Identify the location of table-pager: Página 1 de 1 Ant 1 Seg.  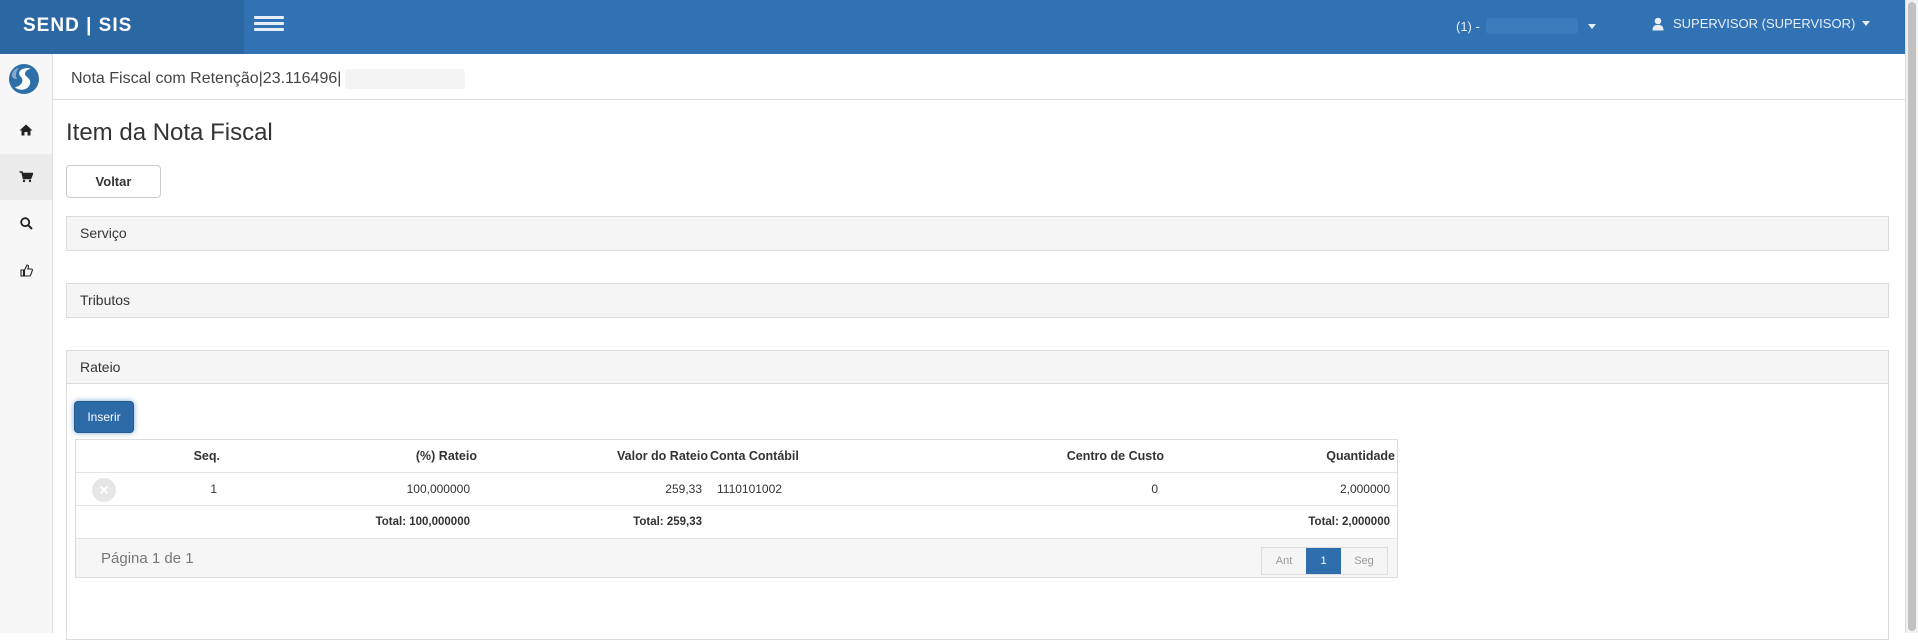
(736, 558).